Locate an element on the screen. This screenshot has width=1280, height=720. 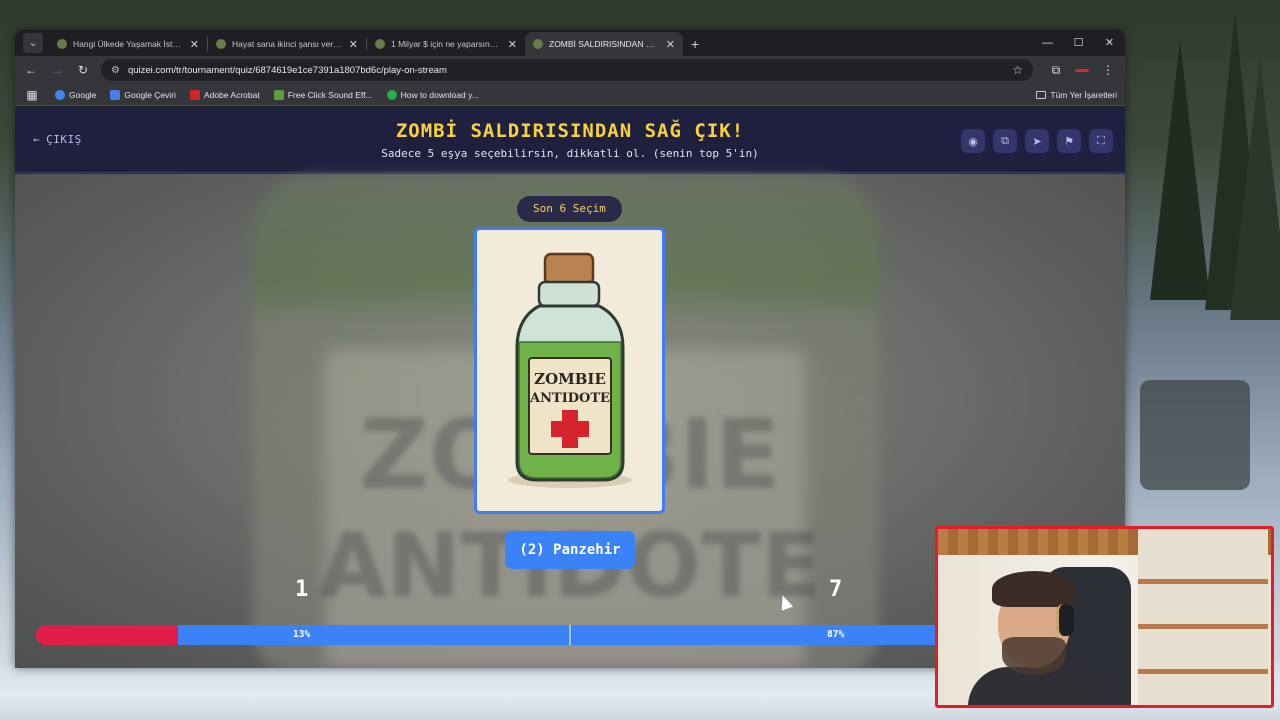
webcam-person-hair is located at coordinates (1034, 589).